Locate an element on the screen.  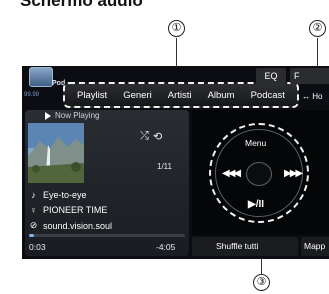
map-button: Mapp is located at coordinates (315, 246).